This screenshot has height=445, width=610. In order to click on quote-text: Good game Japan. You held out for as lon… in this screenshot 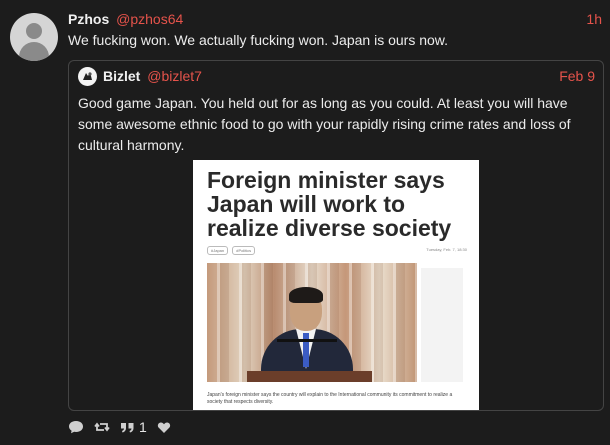, I will do `click(324, 124)`.